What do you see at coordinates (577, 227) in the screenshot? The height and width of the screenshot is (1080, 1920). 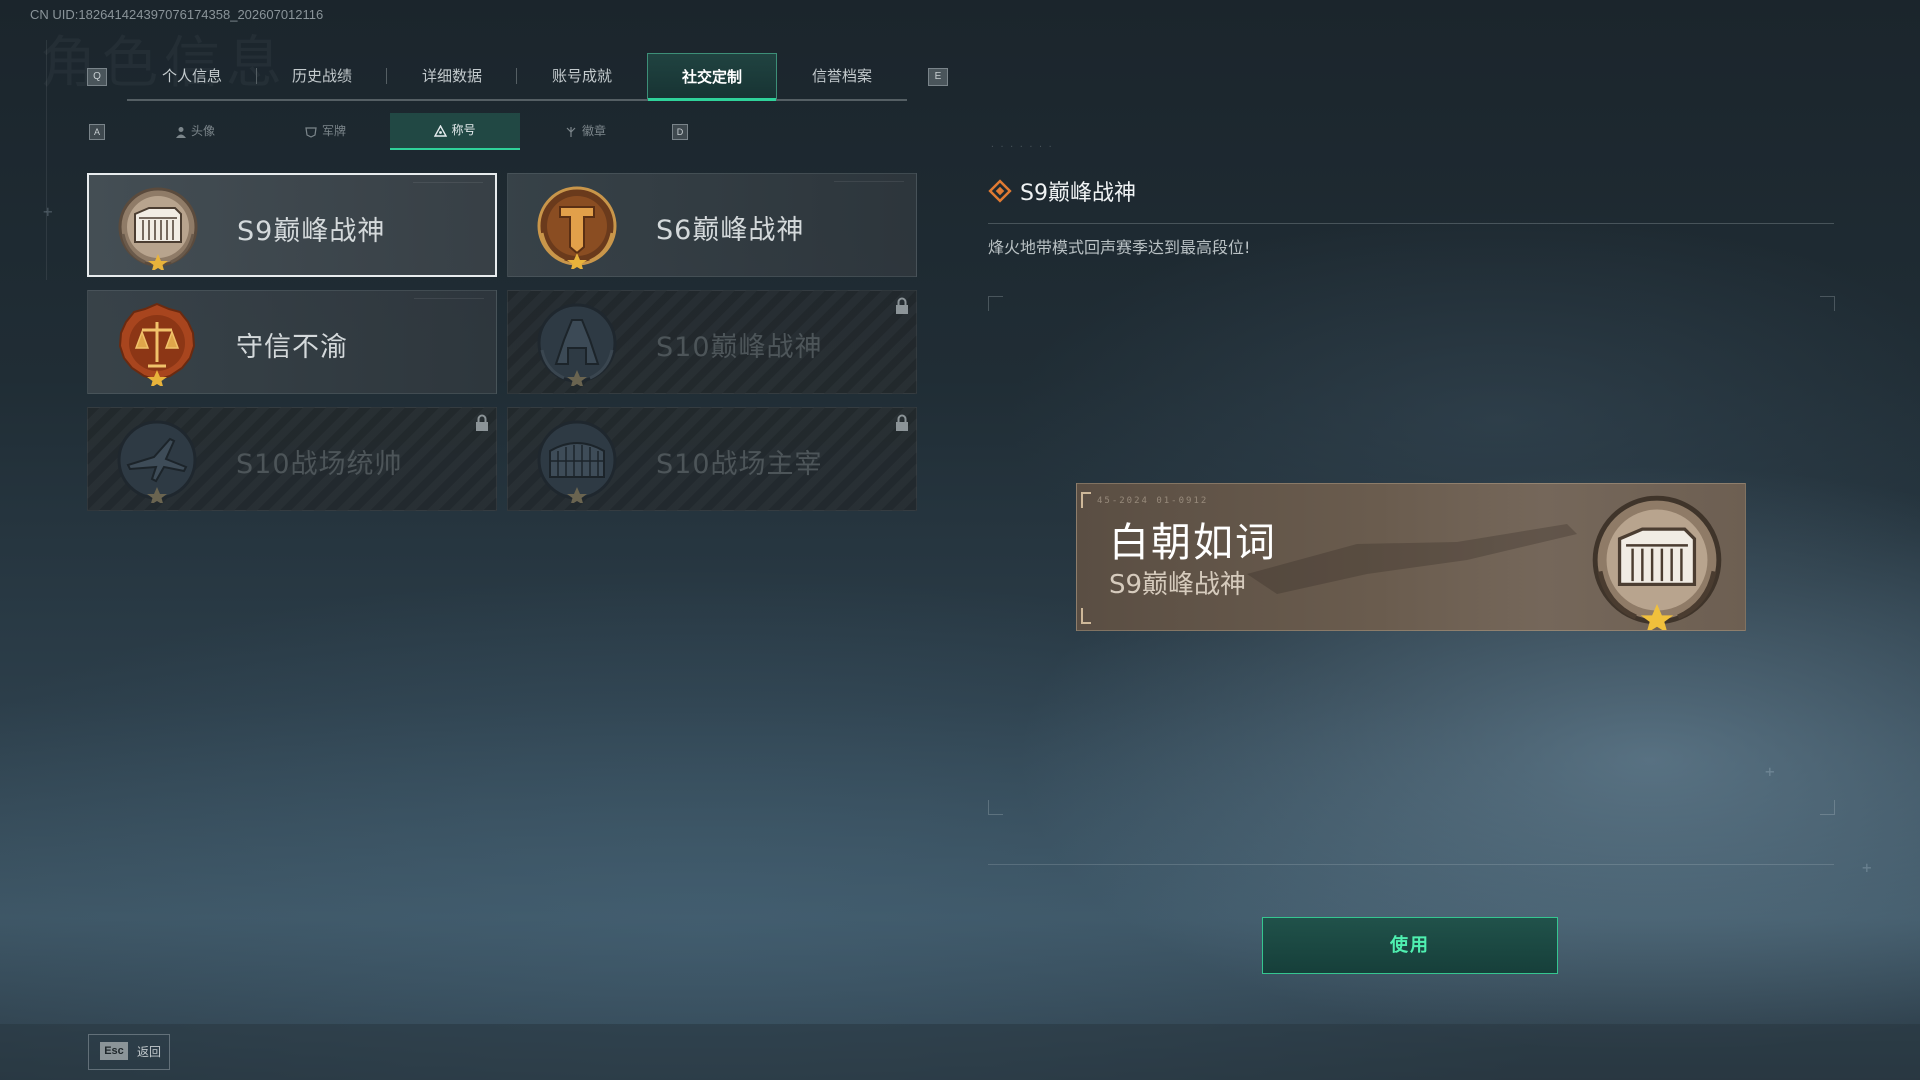 I see `t-emblem-badge-icon` at bounding box center [577, 227].